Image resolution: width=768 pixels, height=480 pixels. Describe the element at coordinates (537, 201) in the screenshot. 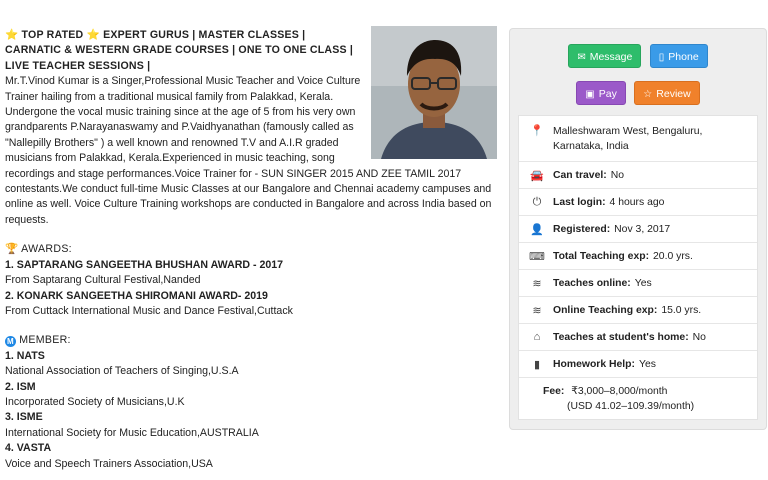

I see `power-icon: ⏻` at that location.